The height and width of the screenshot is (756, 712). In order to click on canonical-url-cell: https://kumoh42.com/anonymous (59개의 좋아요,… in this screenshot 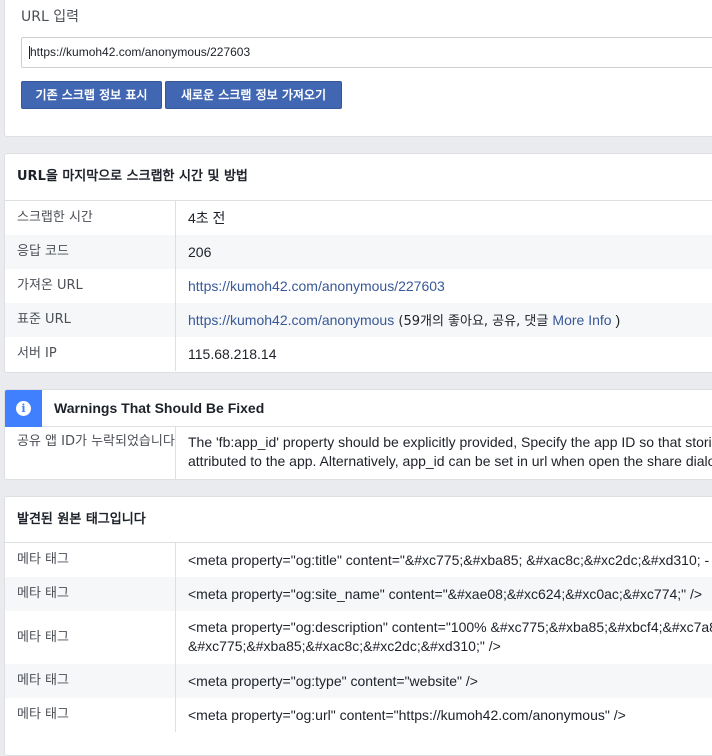, I will do `click(444, 320)`.